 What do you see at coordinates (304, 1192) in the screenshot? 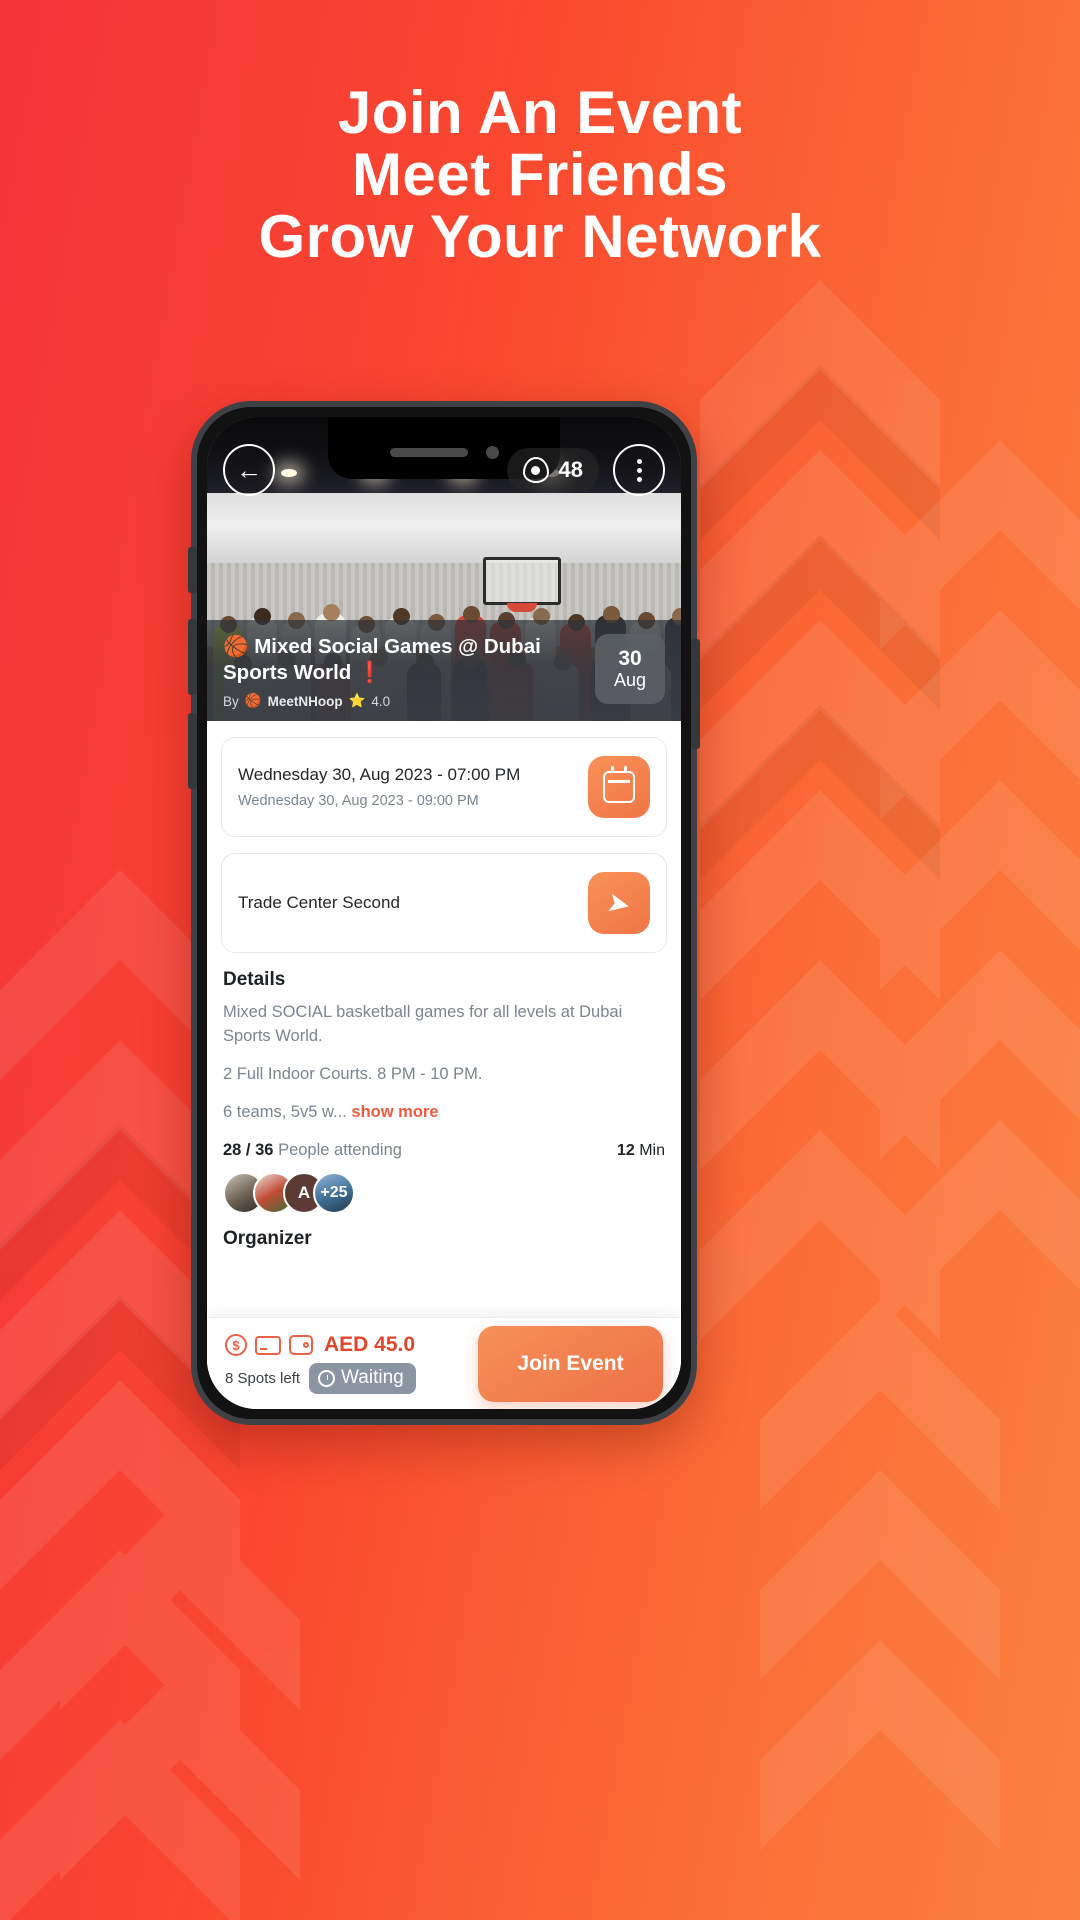
I see `avatar-initial: A` at bounding box center [304, 1192].